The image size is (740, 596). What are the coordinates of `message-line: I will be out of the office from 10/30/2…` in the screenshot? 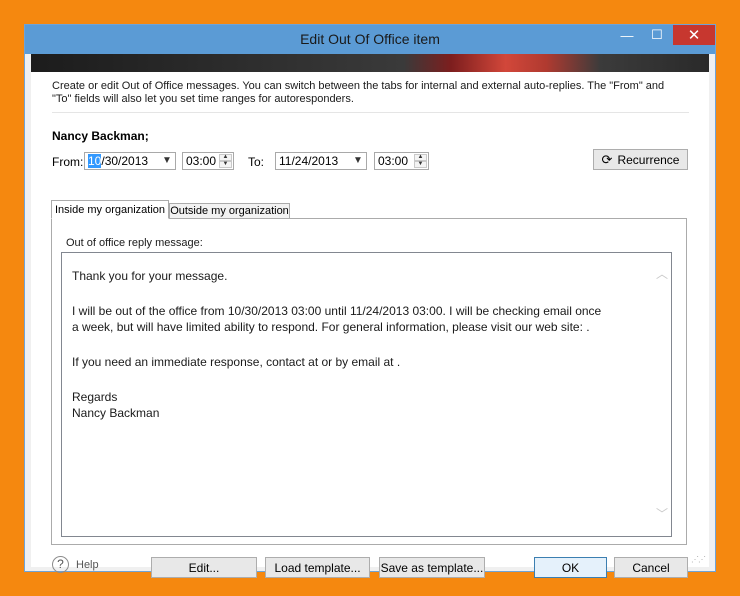 It's located at (337, 311).